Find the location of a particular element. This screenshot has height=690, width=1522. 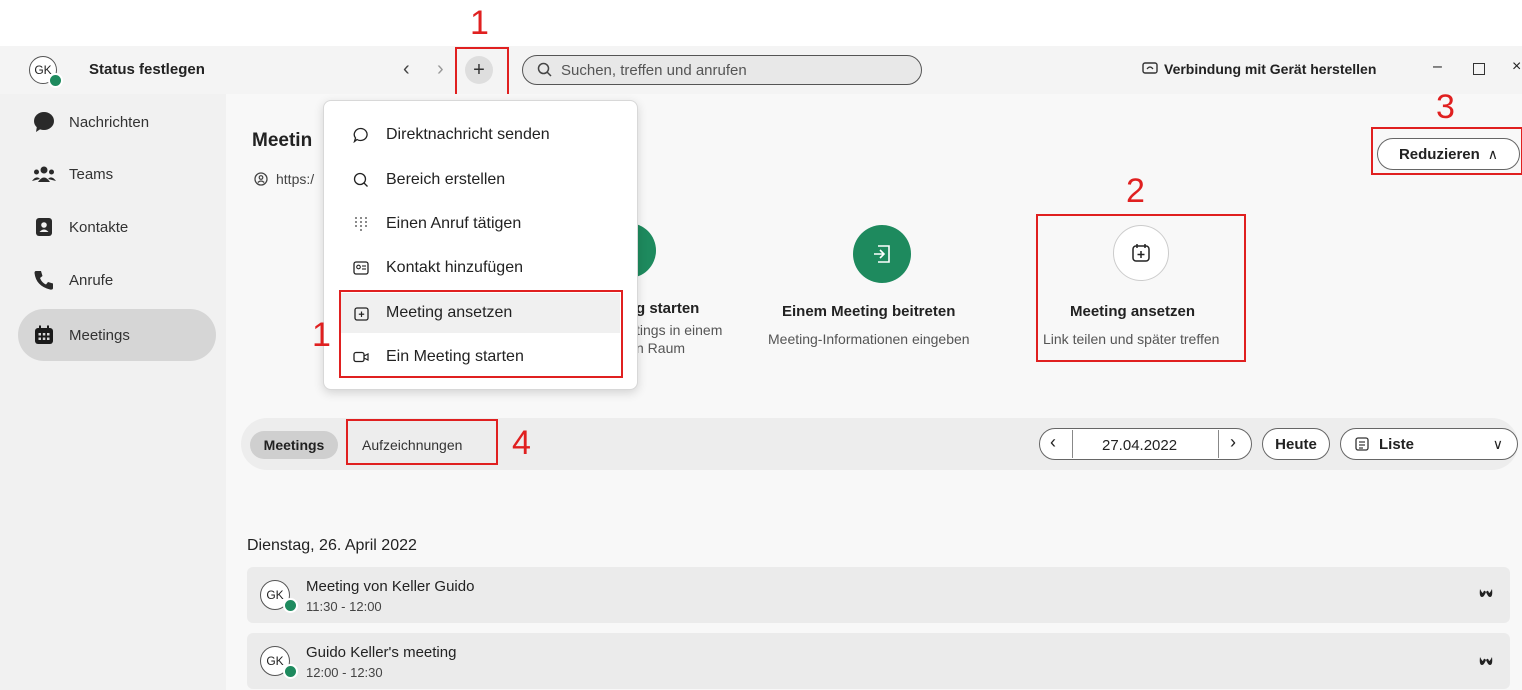

start-meeting-card-desc1: tings in einem is located at coordinates (679, 330).